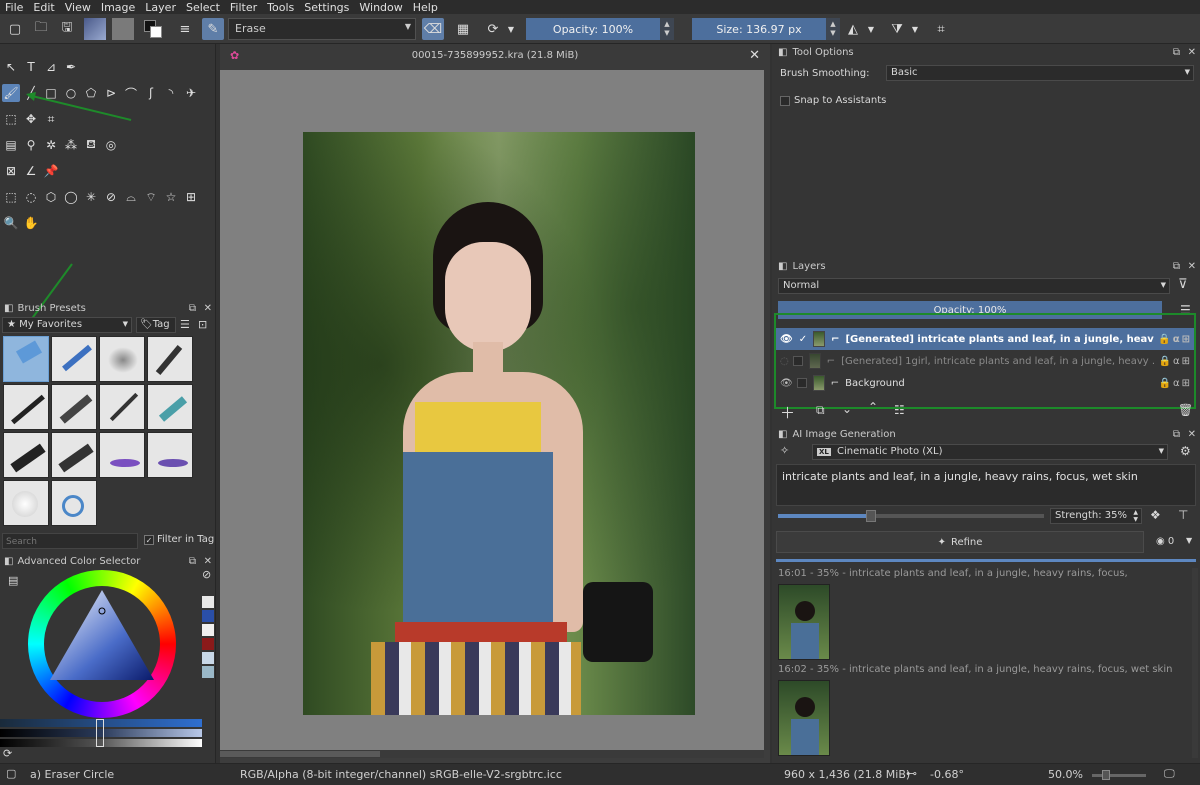  I want to click on pattern-swatch, so click(123, 29).